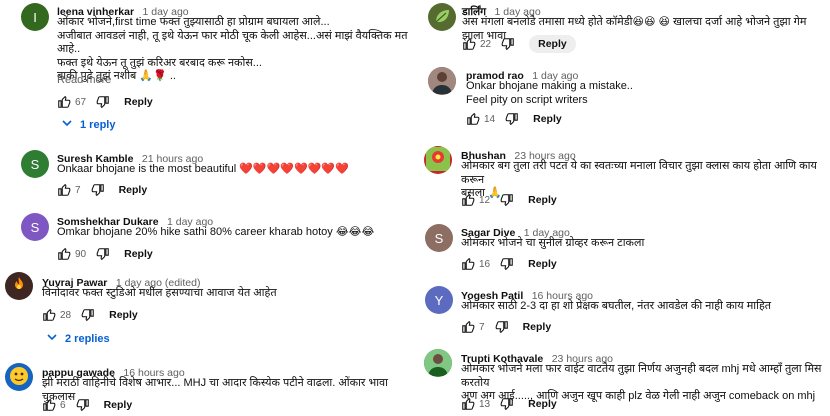 This screenshot has width=830, height=416. Describe the element at coordinates (87, 338) in the screenshot. I see `replies-count-label: 2 replies` at that location.